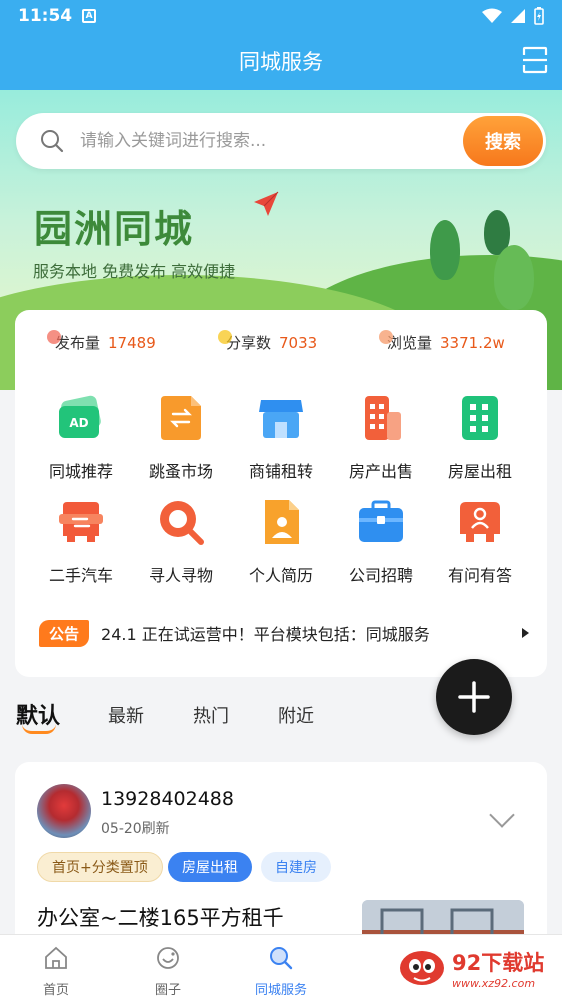  What do you see at coordinates (281, 419) in the screenshot?
I see `shop-icon` at bounding box center [281, 419].